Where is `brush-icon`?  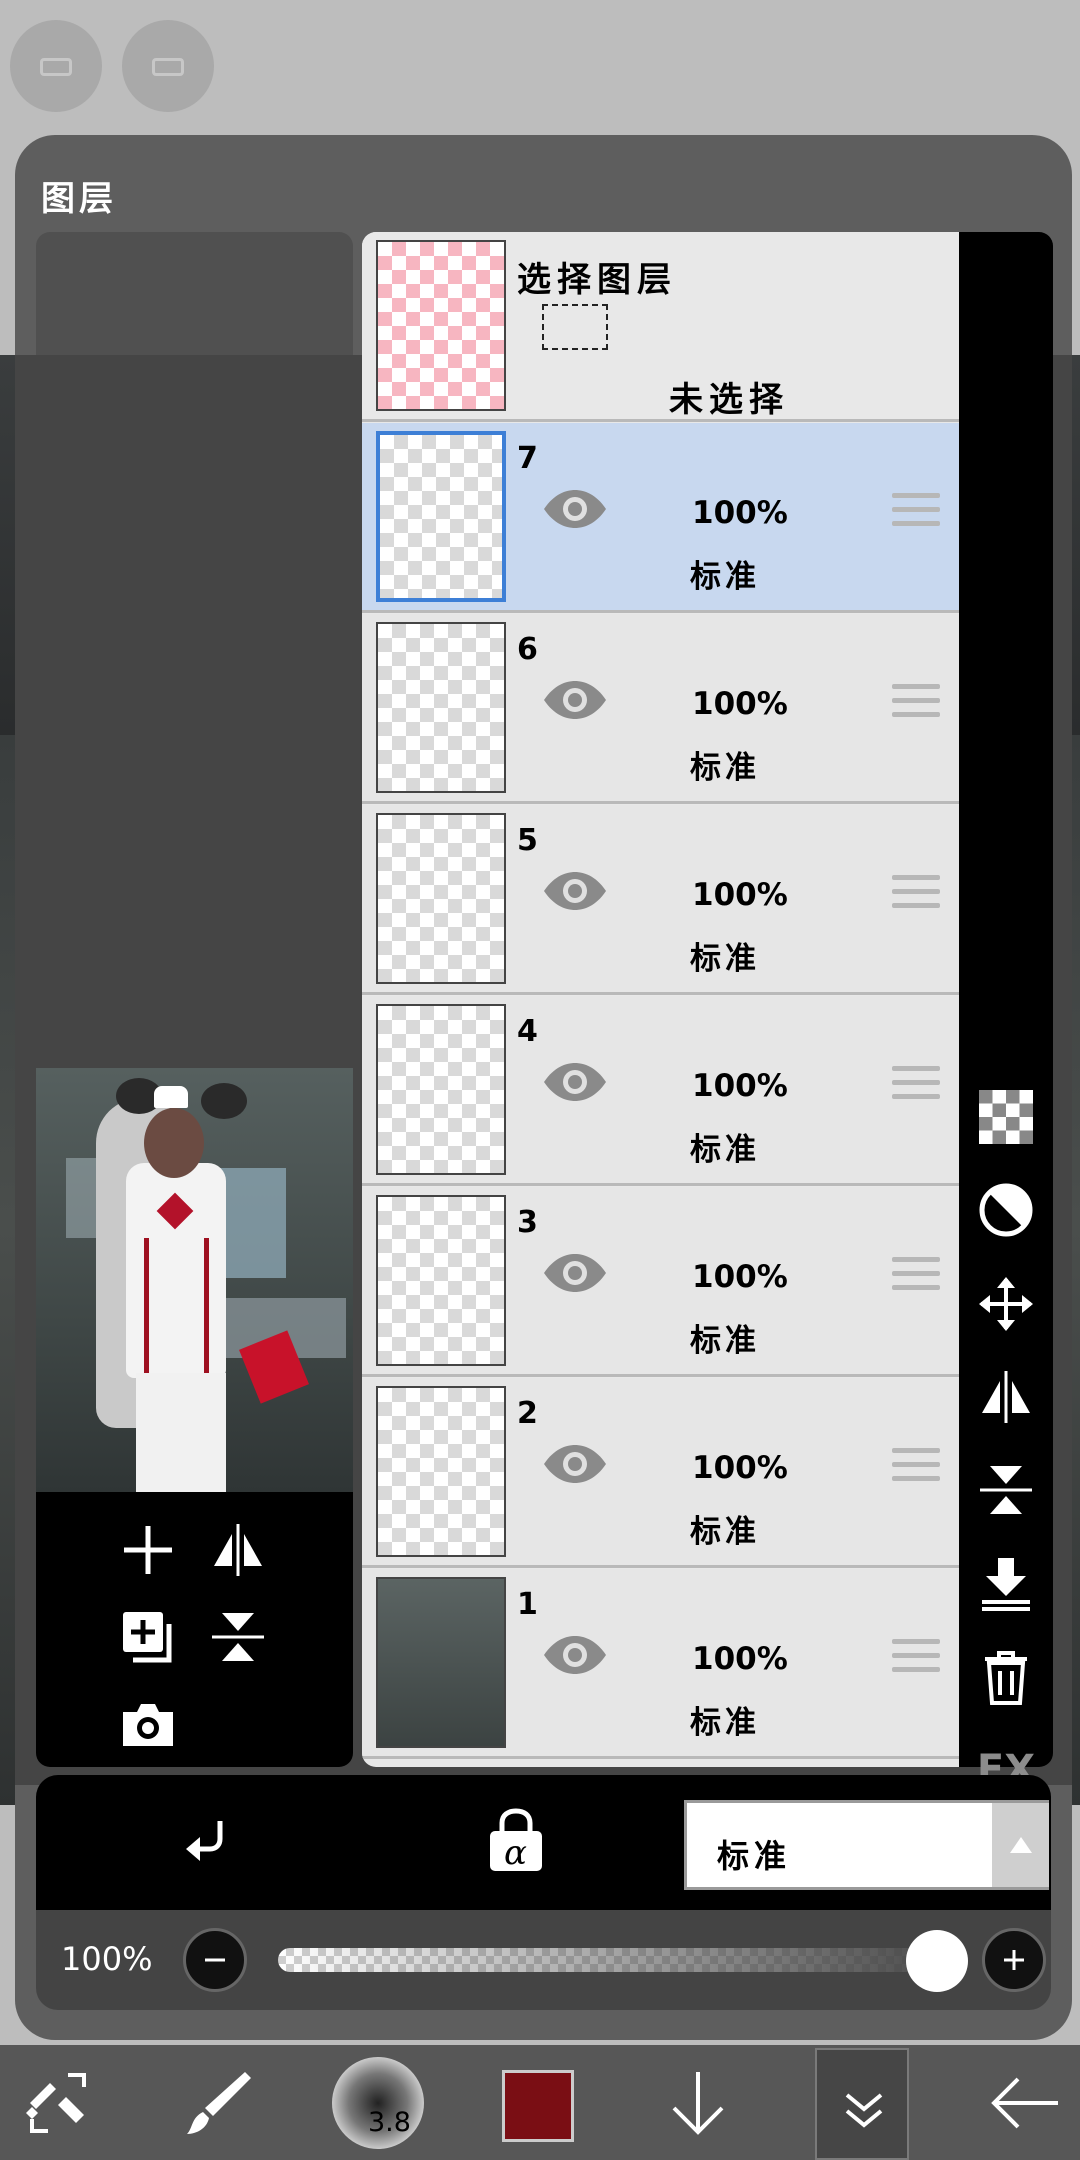
brush-icon is located at coordinates (219, 2102).